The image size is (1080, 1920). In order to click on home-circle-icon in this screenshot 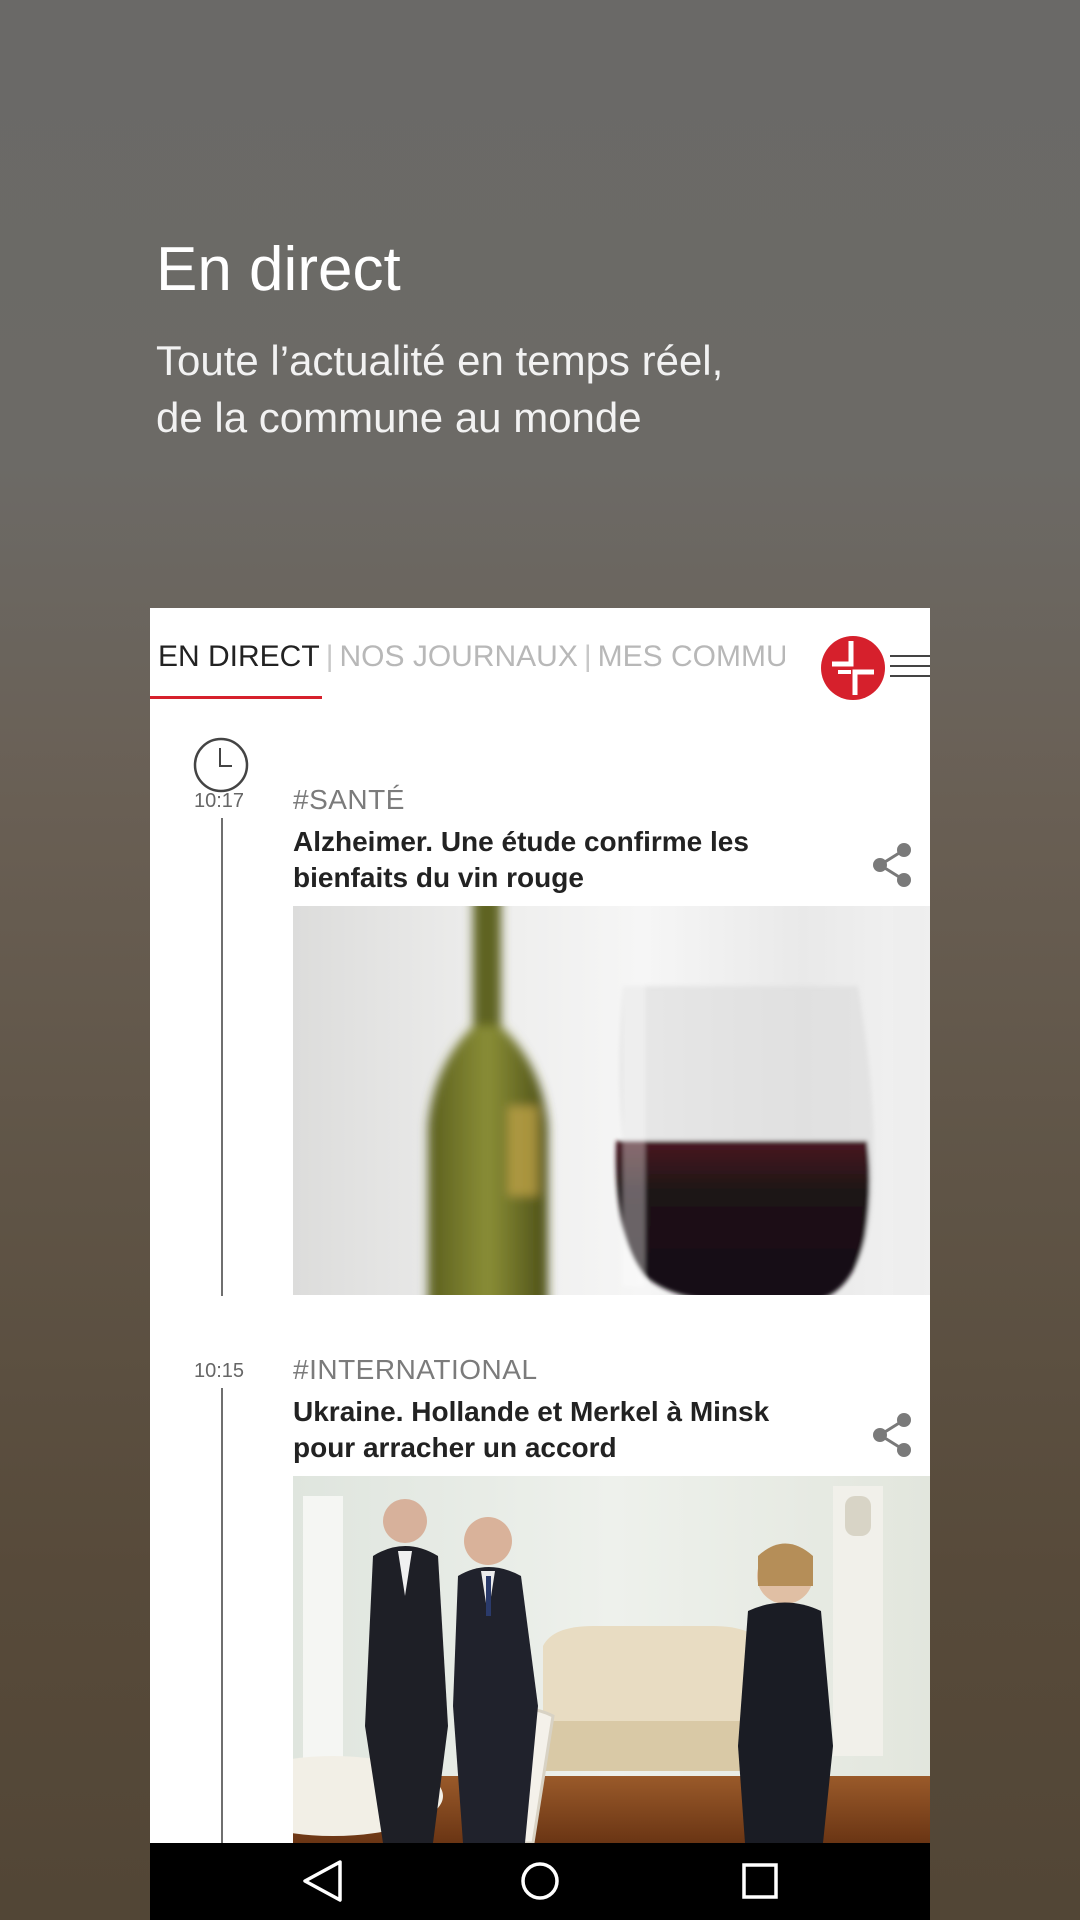, I will do `click(540, 1881)`.